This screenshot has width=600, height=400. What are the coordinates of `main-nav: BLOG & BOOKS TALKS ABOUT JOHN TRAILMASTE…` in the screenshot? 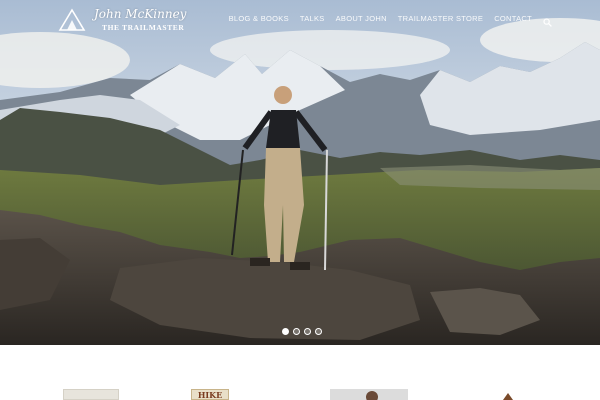 It's located at (390, 20).